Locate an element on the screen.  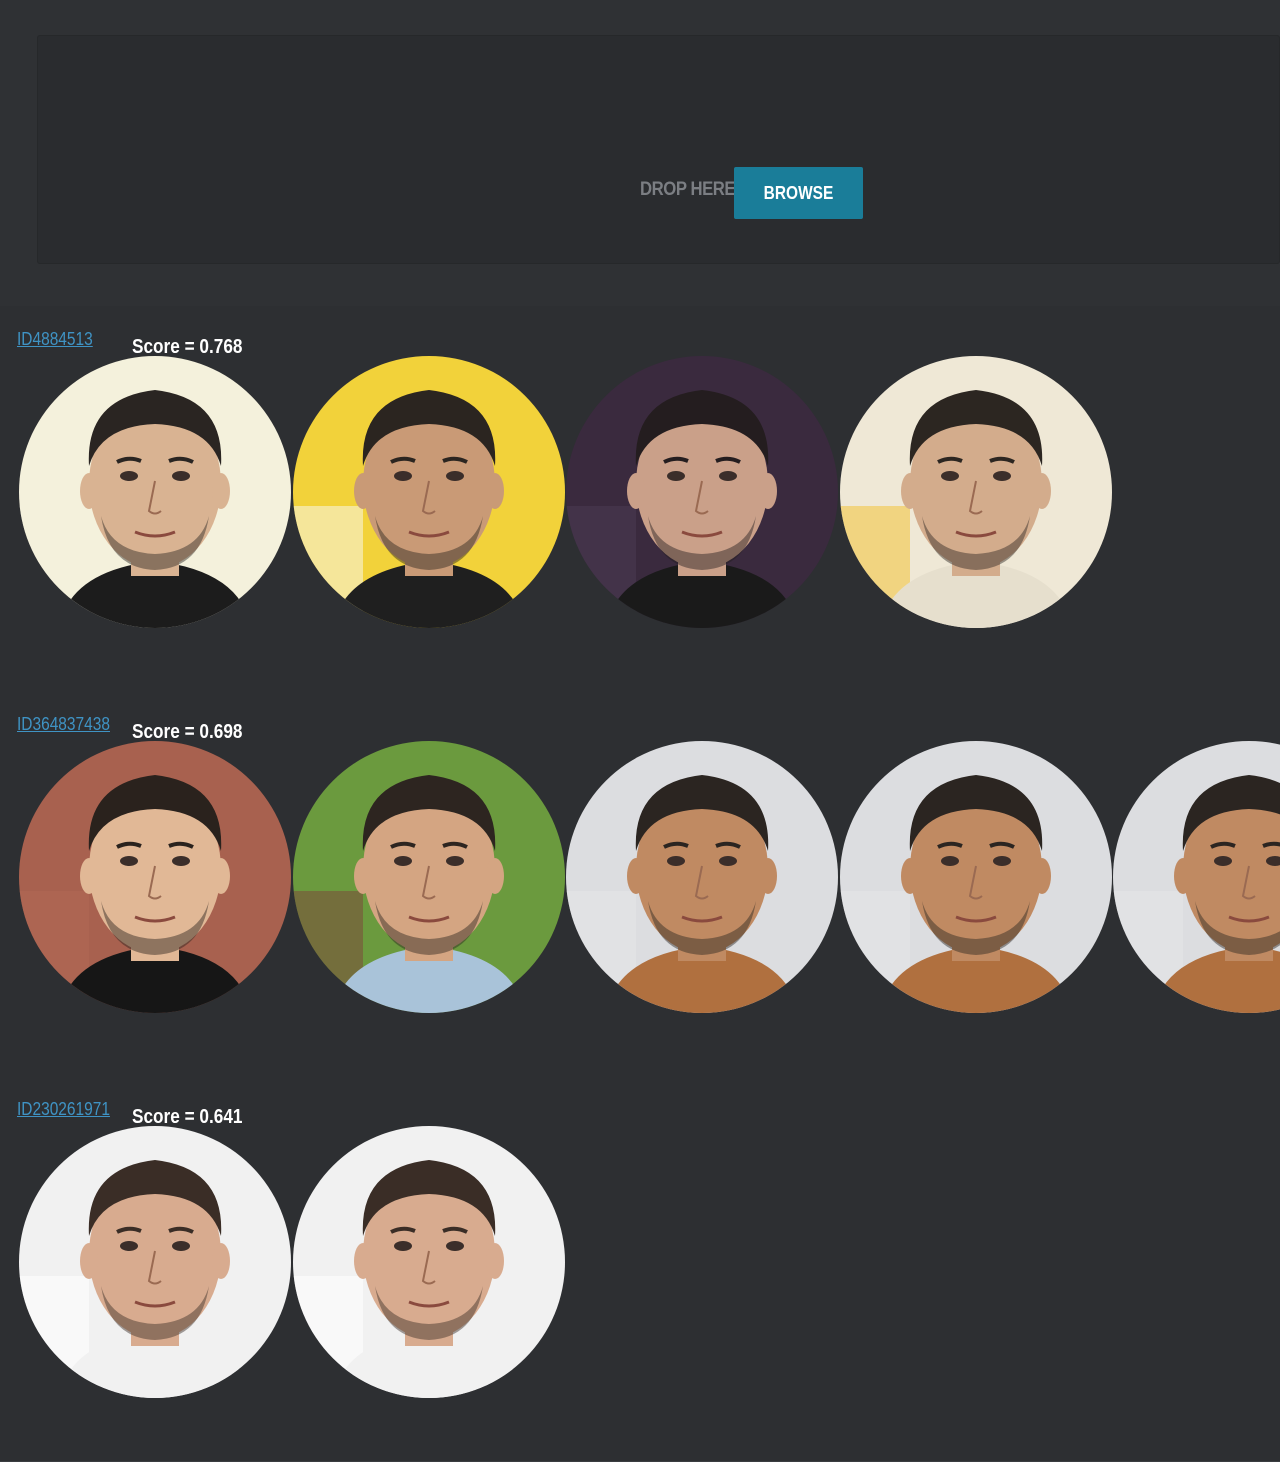
result-id-link: ID364837438 is located at coordinates (63, 724).